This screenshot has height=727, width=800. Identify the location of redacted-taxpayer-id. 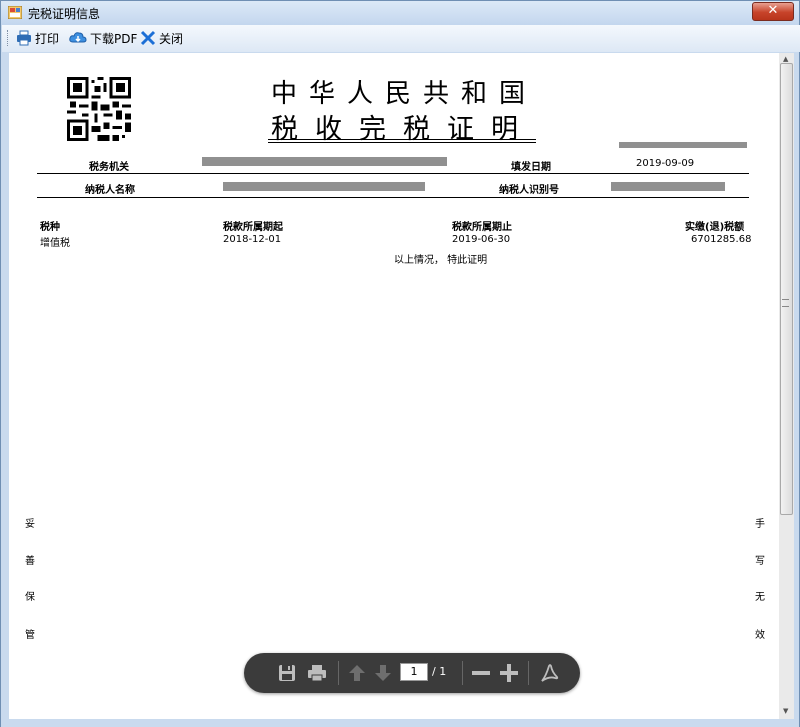
(668, 186).